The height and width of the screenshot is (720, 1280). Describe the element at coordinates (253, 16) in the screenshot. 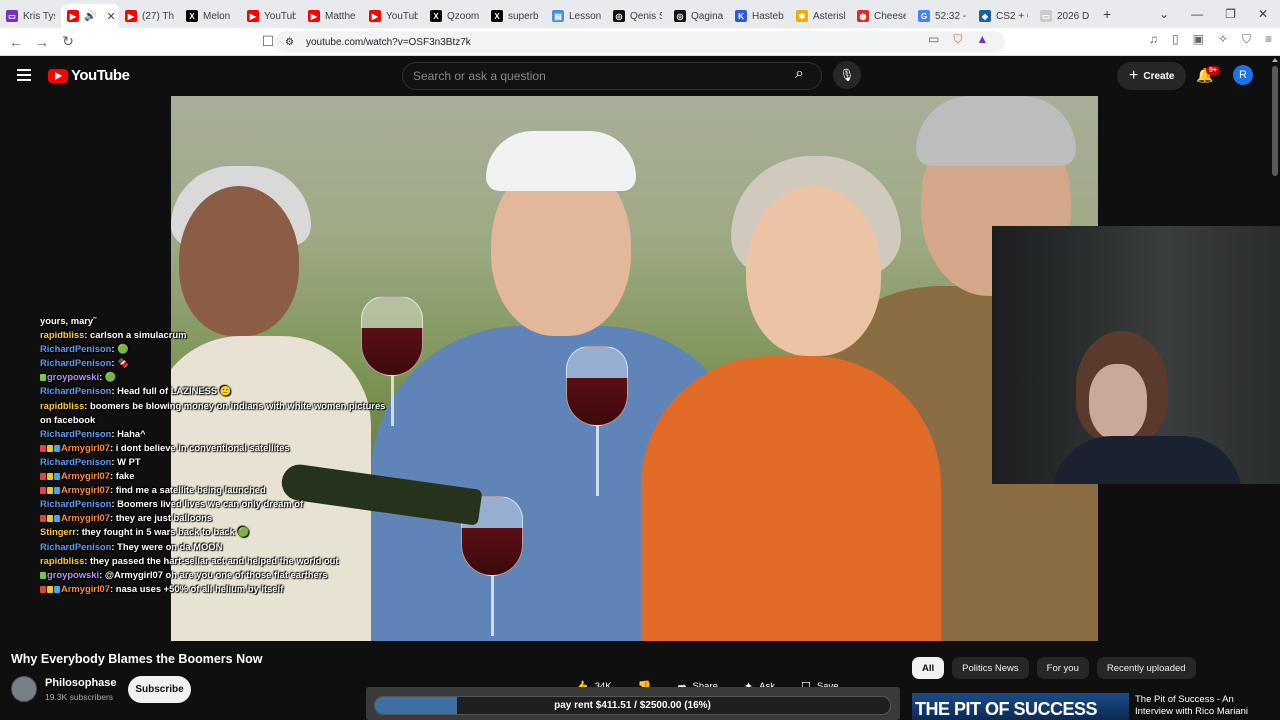

I see `tab-favicon-icon: ▶` at that location.